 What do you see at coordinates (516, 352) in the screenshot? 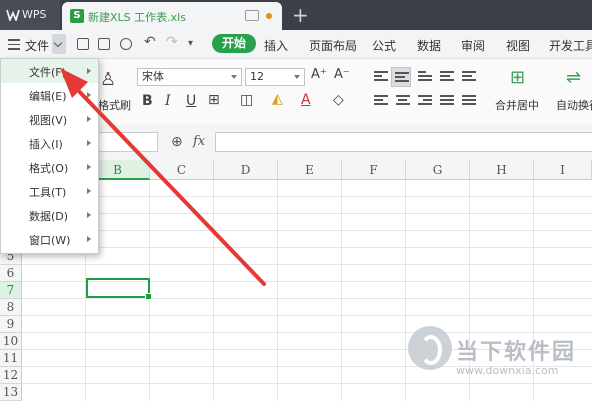
I see `watermark-name: 当下软件园` at bounding box center [516, 352].